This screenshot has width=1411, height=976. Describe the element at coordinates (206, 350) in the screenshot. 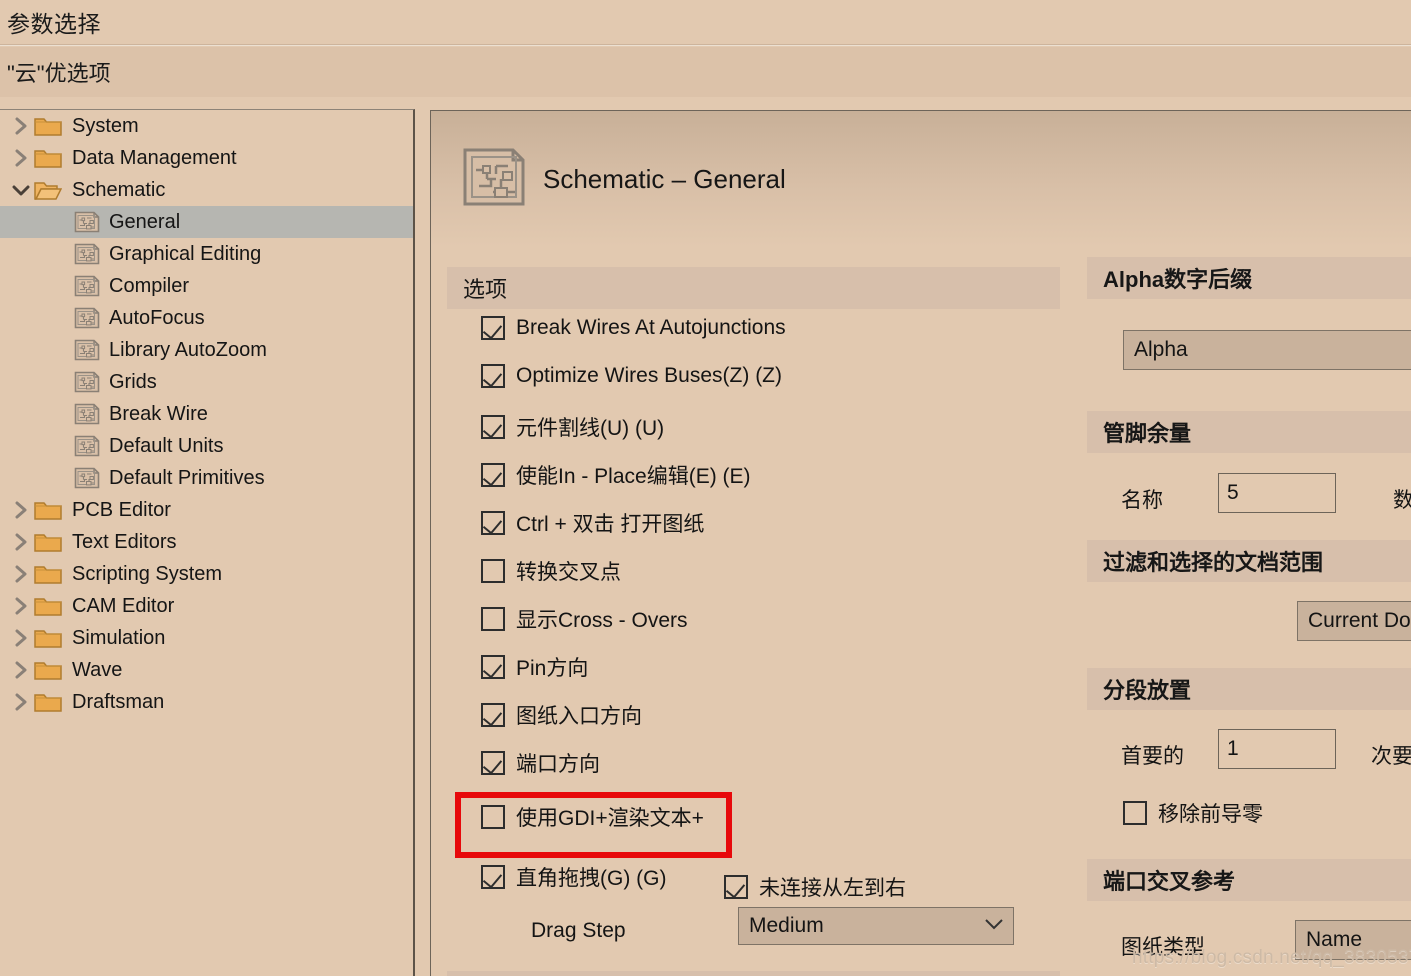

I see `tree-item-library-autozoom: Library AutoZoom` at that location.